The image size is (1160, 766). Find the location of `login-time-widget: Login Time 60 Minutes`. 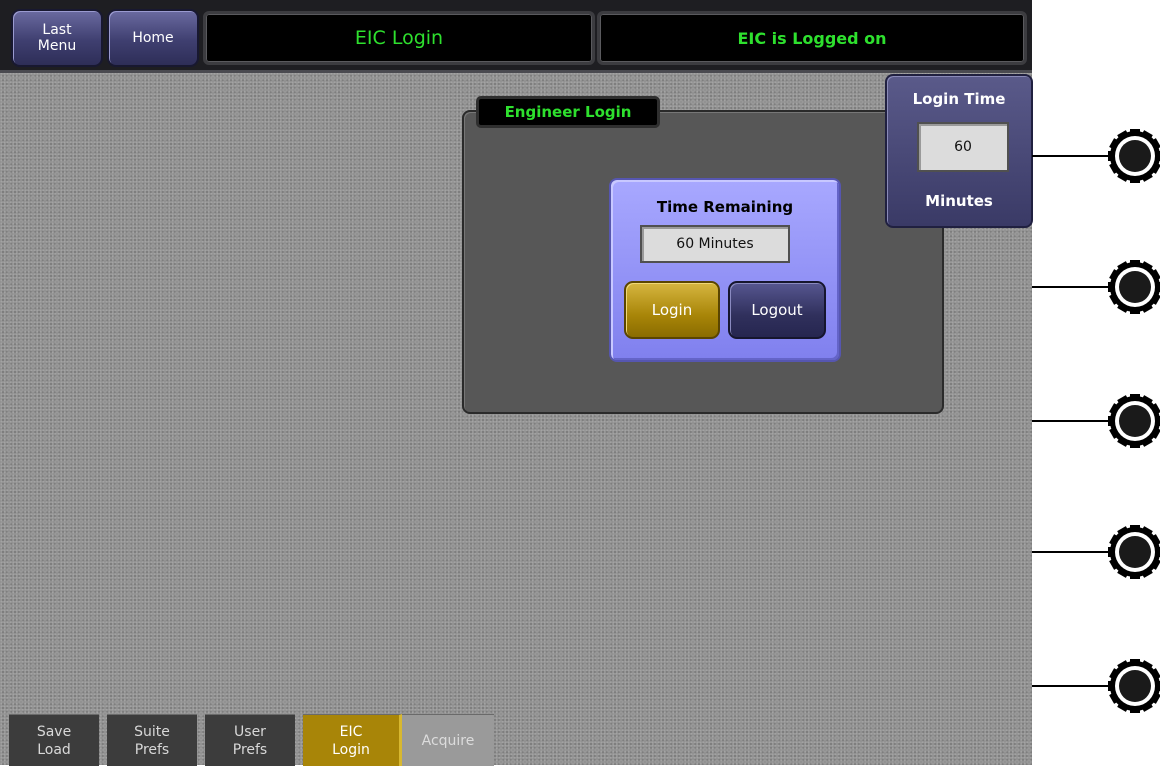

login-time-widget: Login Time 60 Minutes is located at coordinates (959, 151).